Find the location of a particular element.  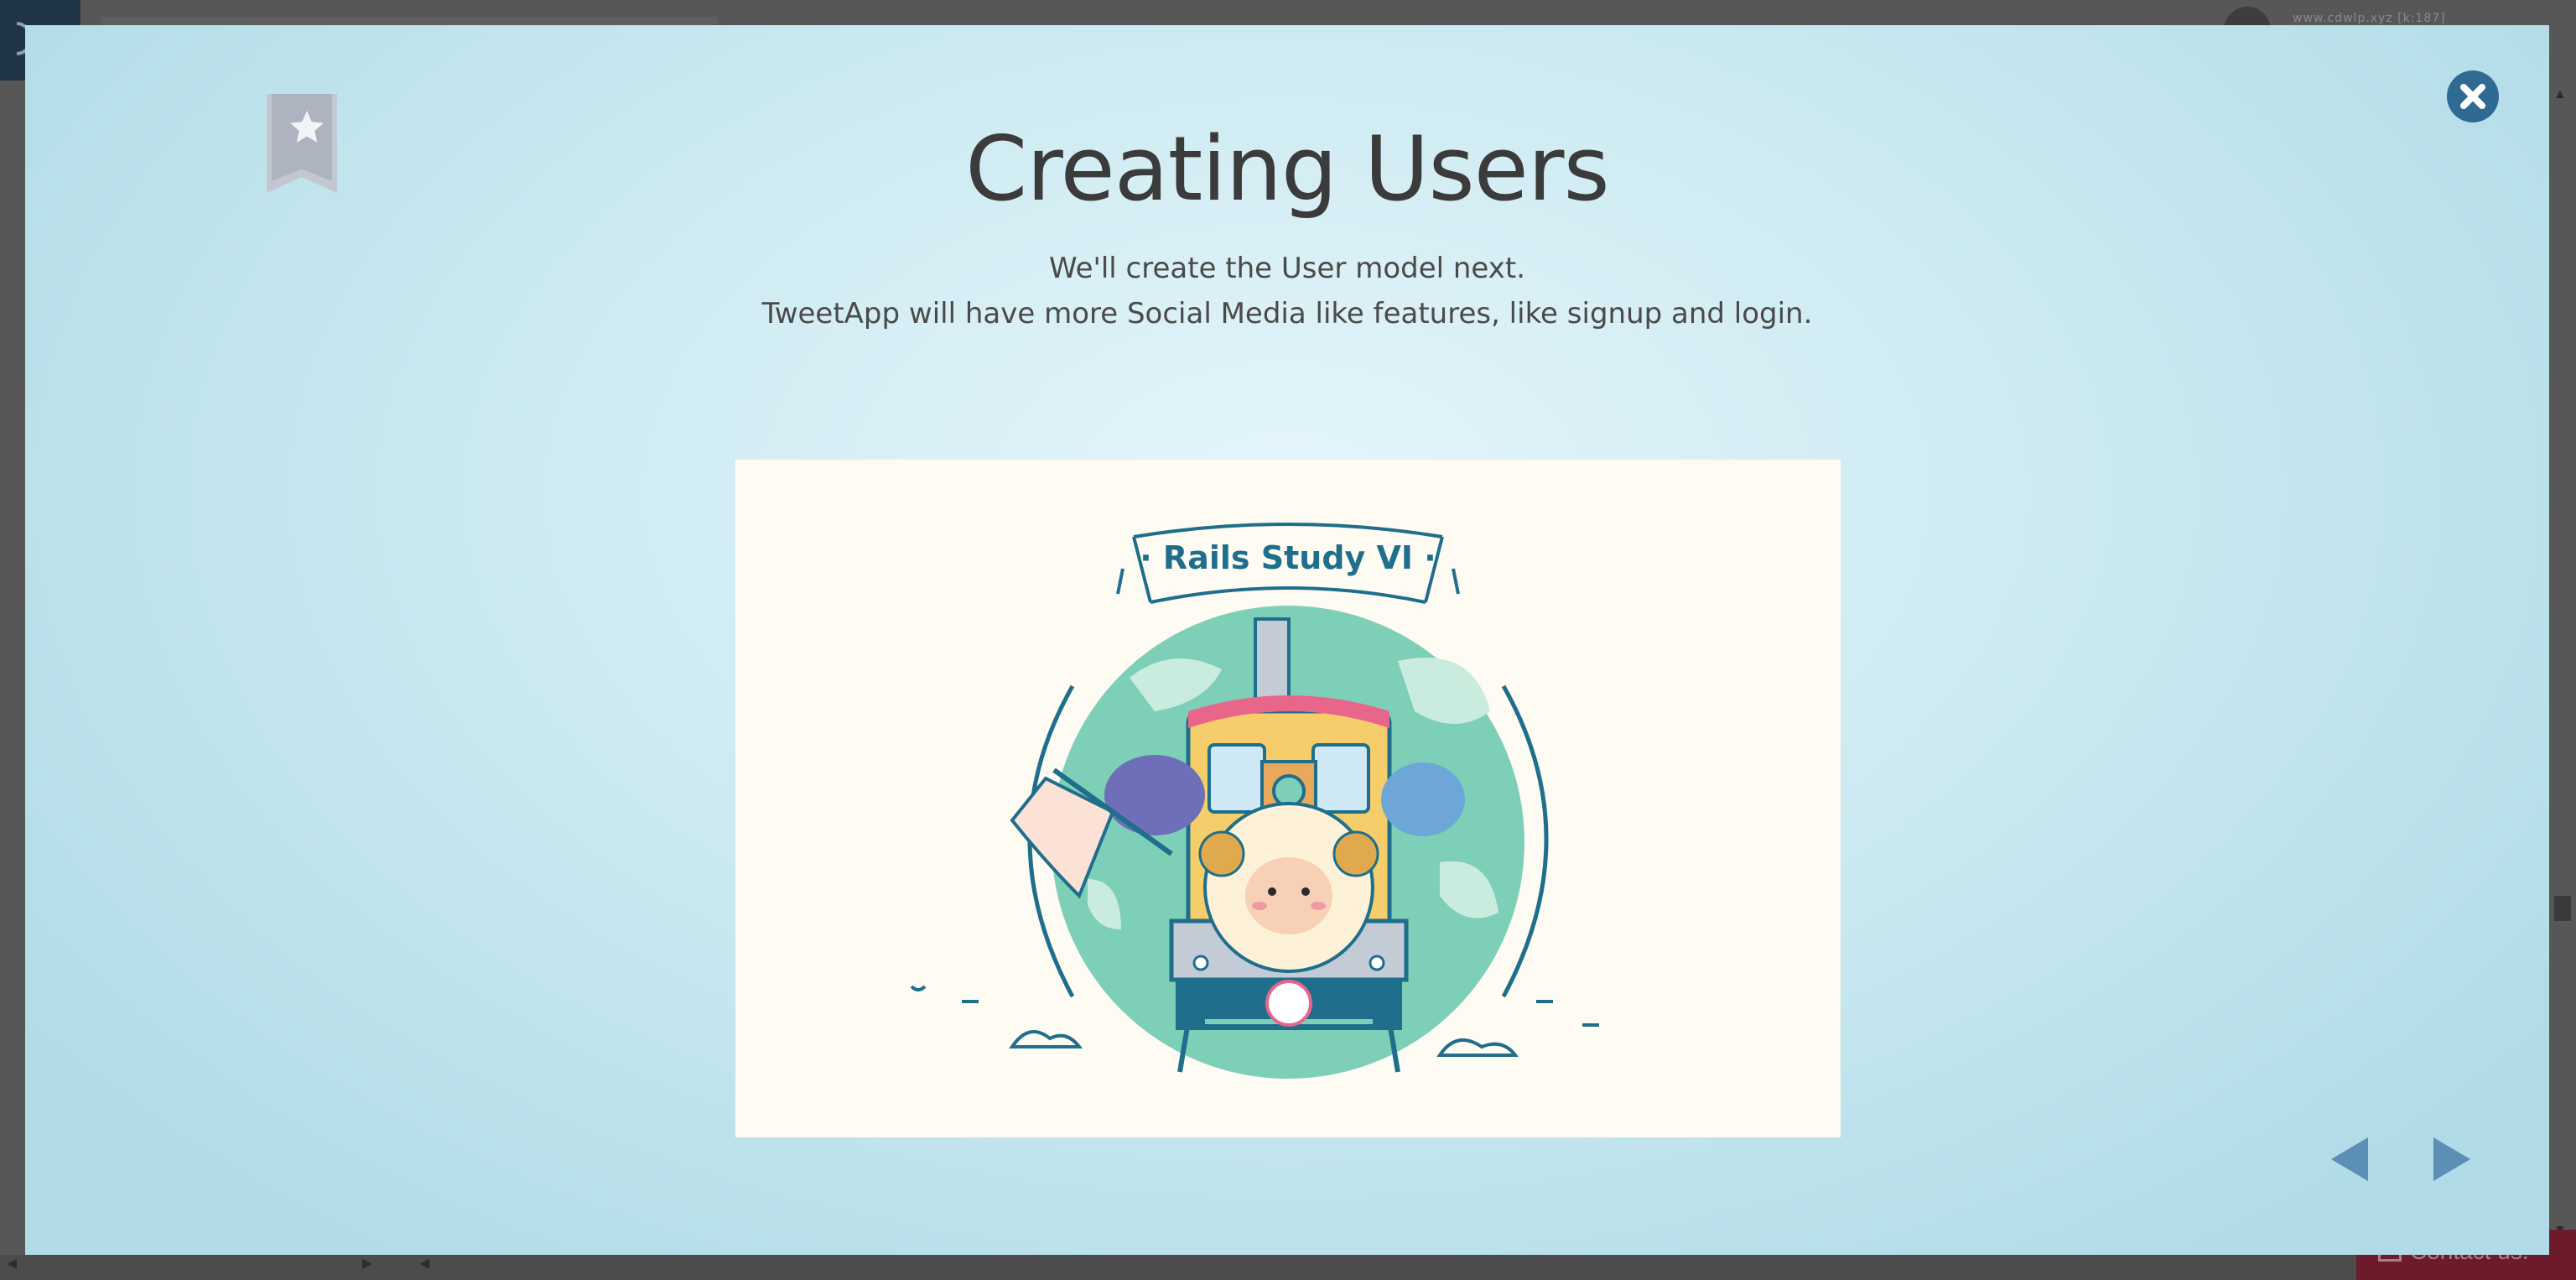

scroll-up-arrow-icon: ▲ is located at coordinates (2560, 94).